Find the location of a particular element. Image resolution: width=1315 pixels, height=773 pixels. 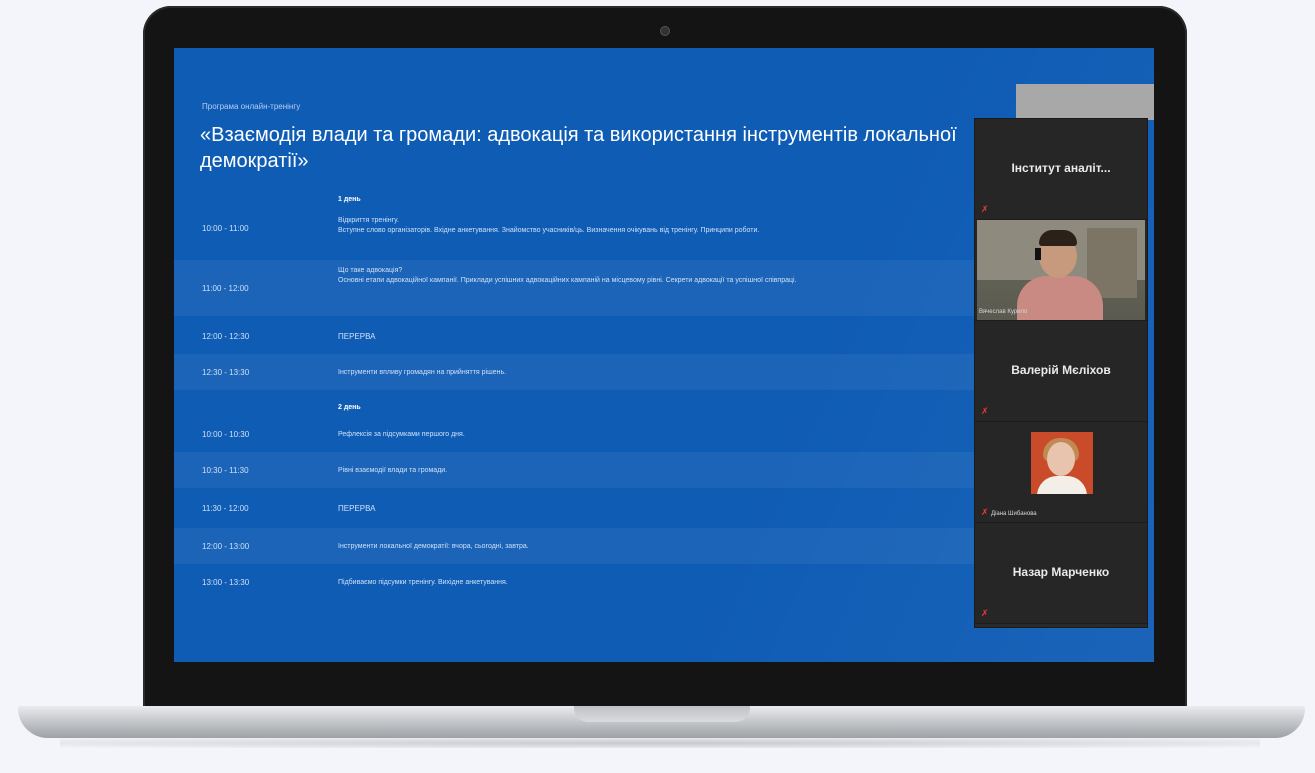

row-description: Рефлексія за підсумками першого дня. is located at coordinates (401, 434).